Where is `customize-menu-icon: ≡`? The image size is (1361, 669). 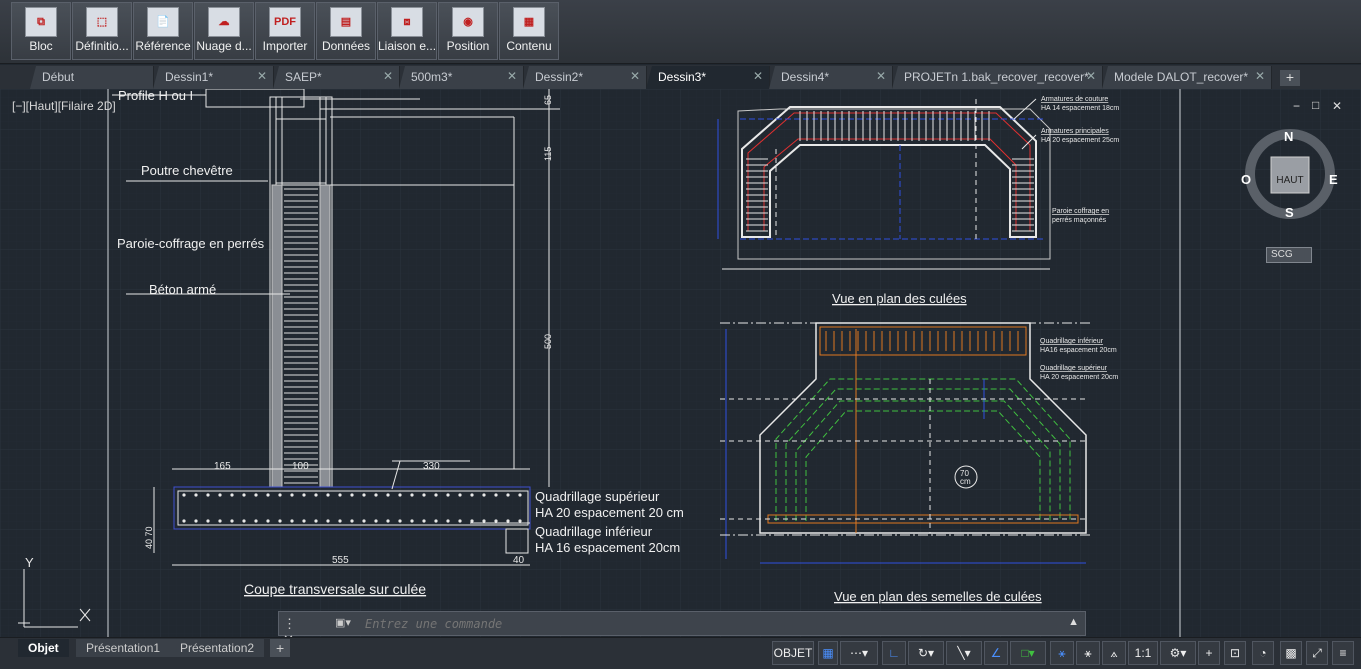 customize-menu-icon: ≡ is located at coordinates (1343, 653).